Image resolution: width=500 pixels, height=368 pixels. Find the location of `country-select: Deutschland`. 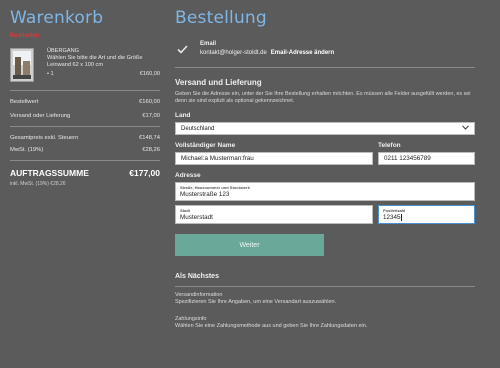

country-select: Deutschland is located at coordinates (325, 128).